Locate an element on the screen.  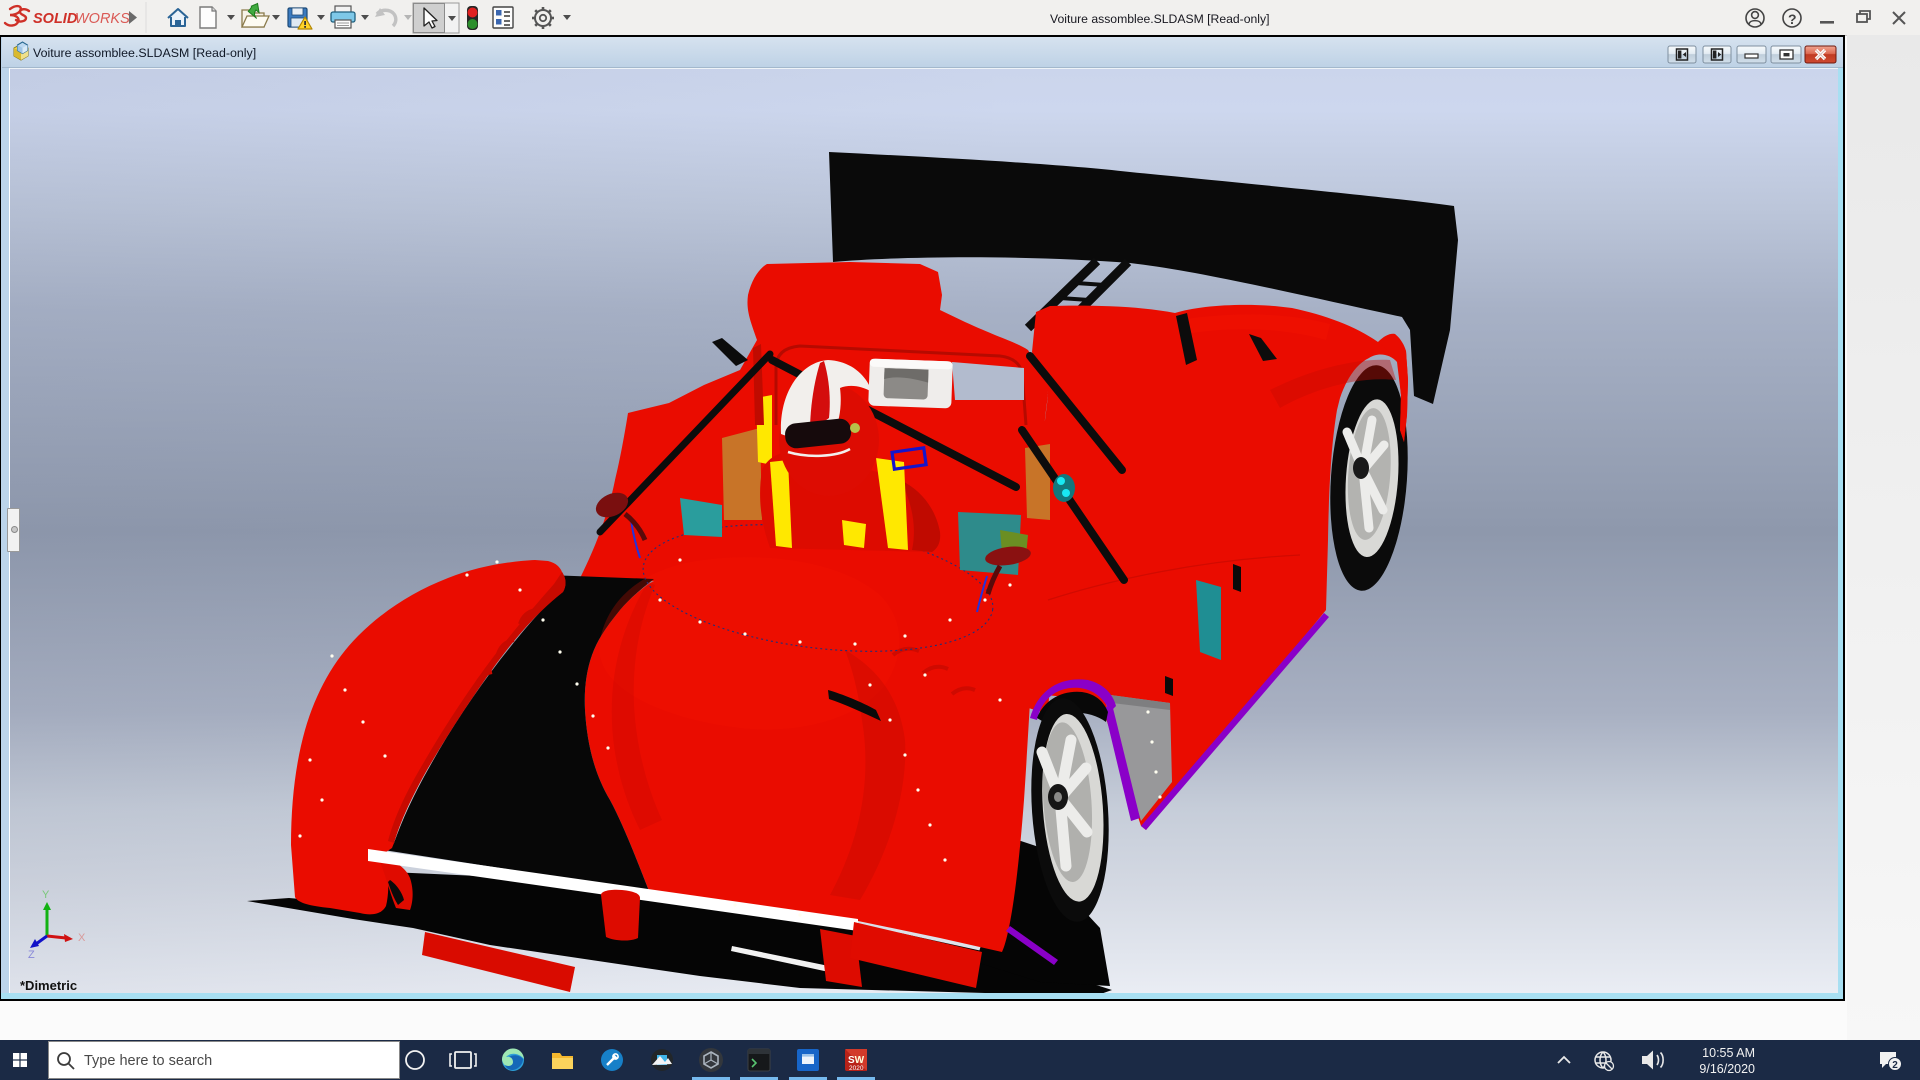
svg-text: 2020 is located at coordinates (856, 1068).